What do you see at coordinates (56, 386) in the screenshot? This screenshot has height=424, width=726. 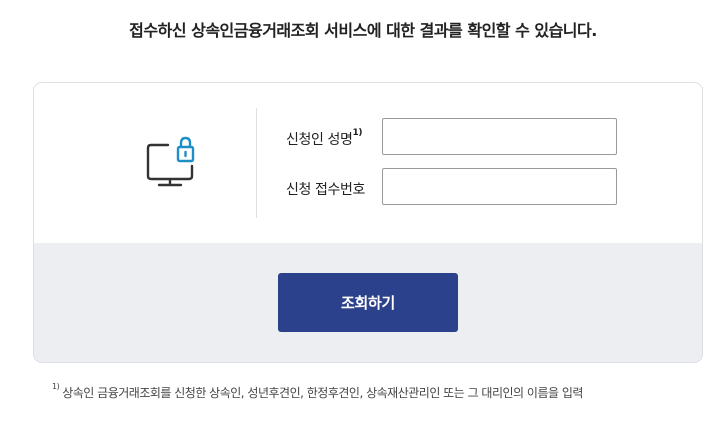 I see `footnote-mark: 1)` at bounding box center [56, 386].